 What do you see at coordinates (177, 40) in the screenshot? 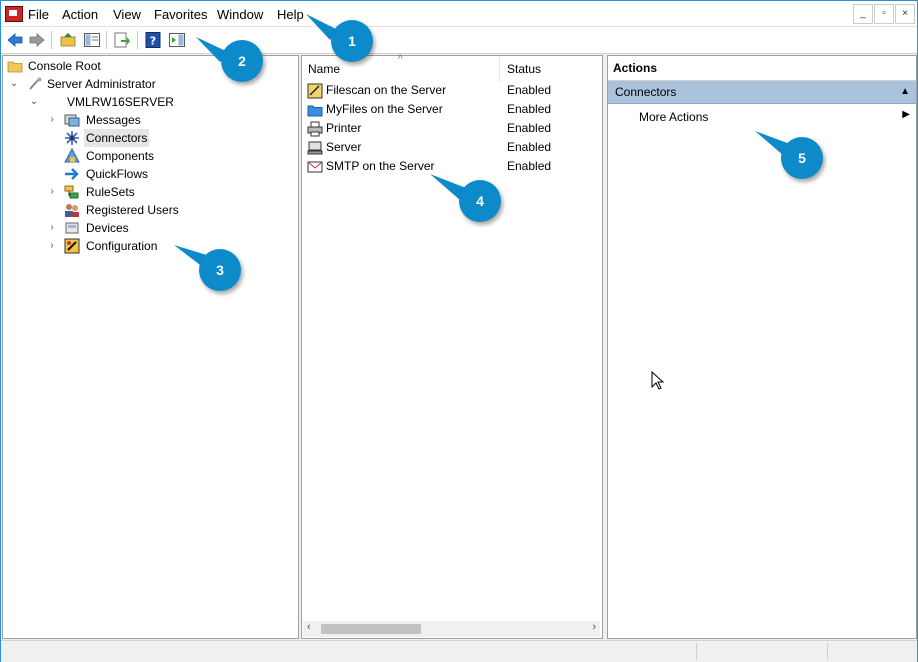
I see `show-hide-action-pane-icon` at bounding box center [177, 40].